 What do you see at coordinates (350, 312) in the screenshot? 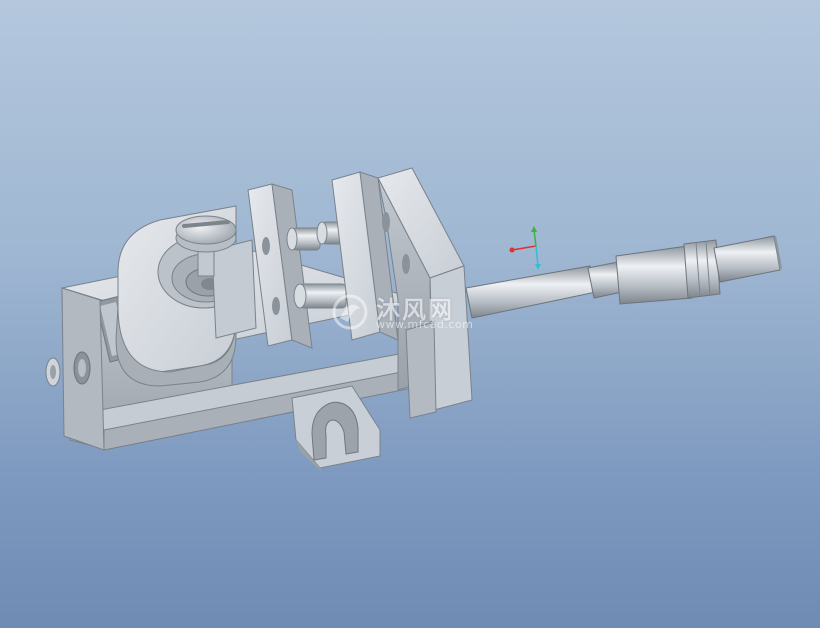
I see `mfcad-logo-icon` at bounding box center [350, 312].